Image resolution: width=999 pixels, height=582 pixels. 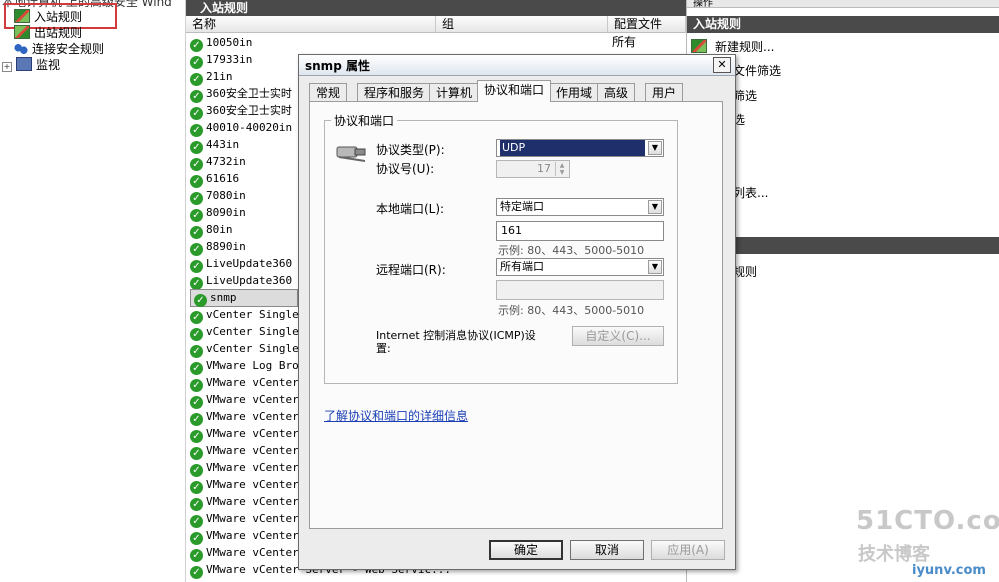 I want to click on dialog-titlebar: snmp 属性 ✕, so click(x=517, y=65).